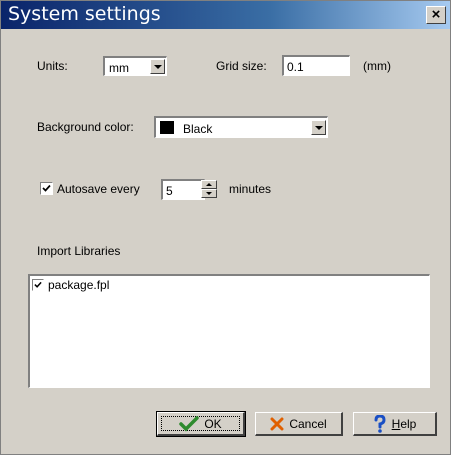  I want to click on background-dropdown-button, so click(318, 127).